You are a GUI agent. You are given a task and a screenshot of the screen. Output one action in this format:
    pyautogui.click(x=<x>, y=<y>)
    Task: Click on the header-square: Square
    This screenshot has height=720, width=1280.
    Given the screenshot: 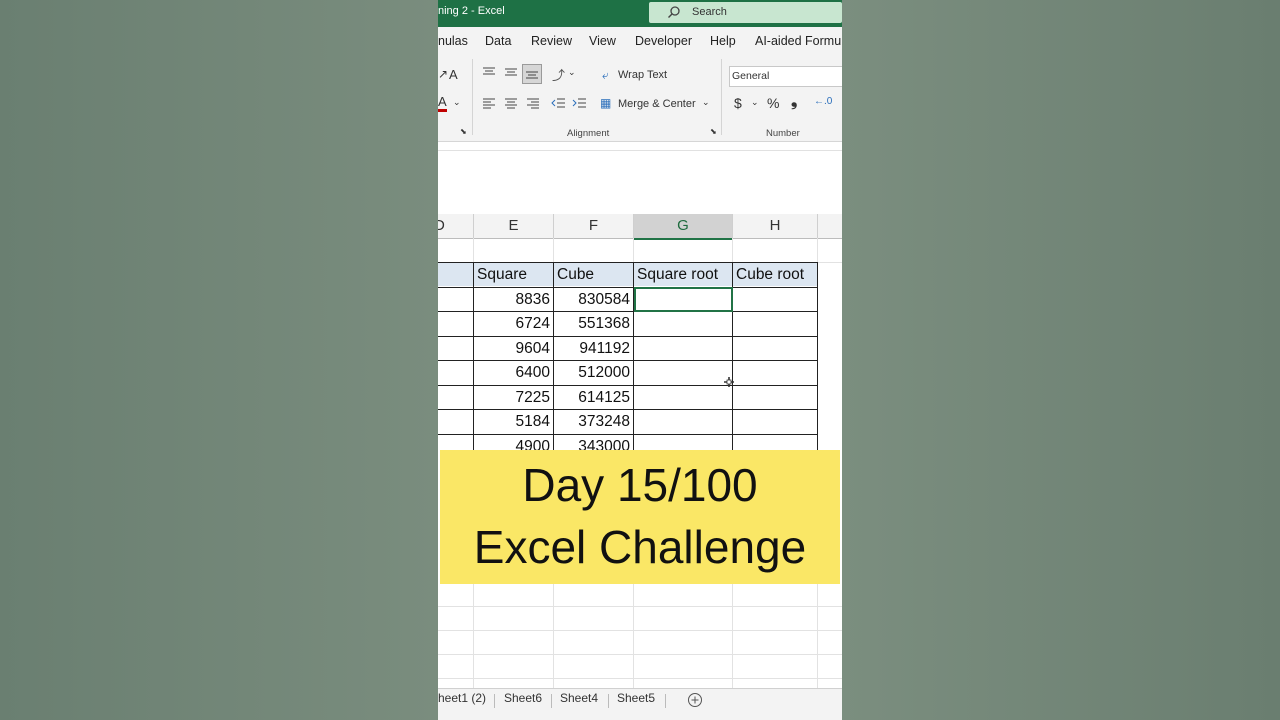 What is the action you would take?
    pyautogui.click(x=513, y=275)
    